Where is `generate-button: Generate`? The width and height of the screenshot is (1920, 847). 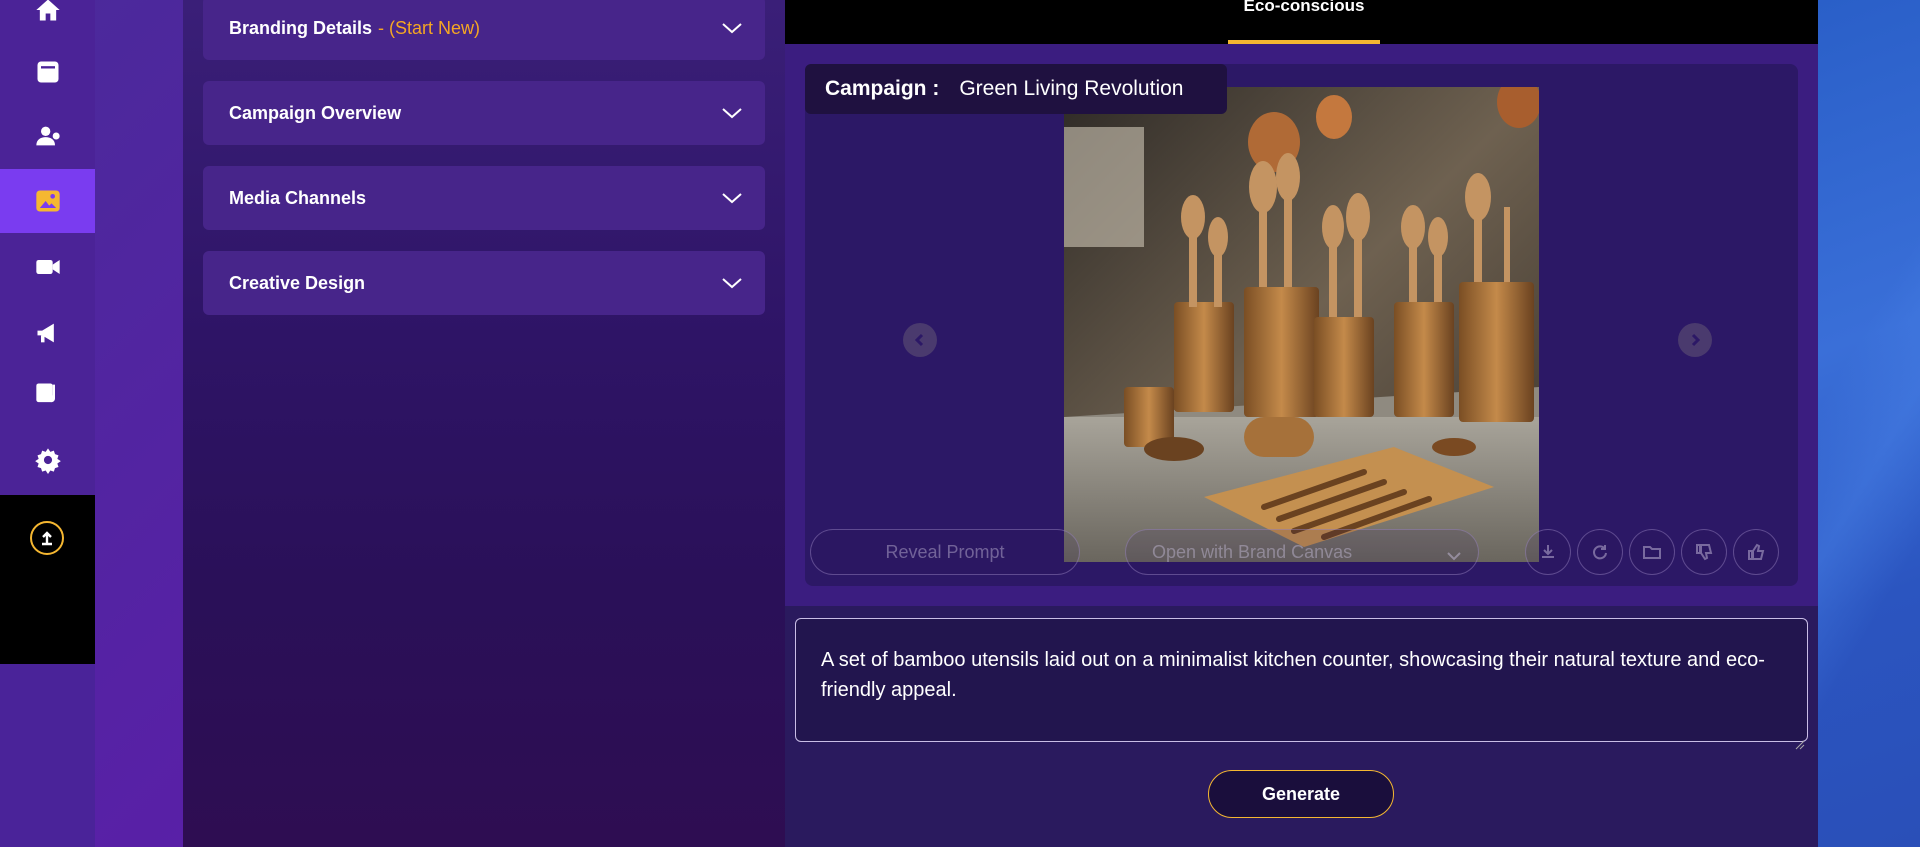
generate-button: Generate is located at coordinates (1301, 794).